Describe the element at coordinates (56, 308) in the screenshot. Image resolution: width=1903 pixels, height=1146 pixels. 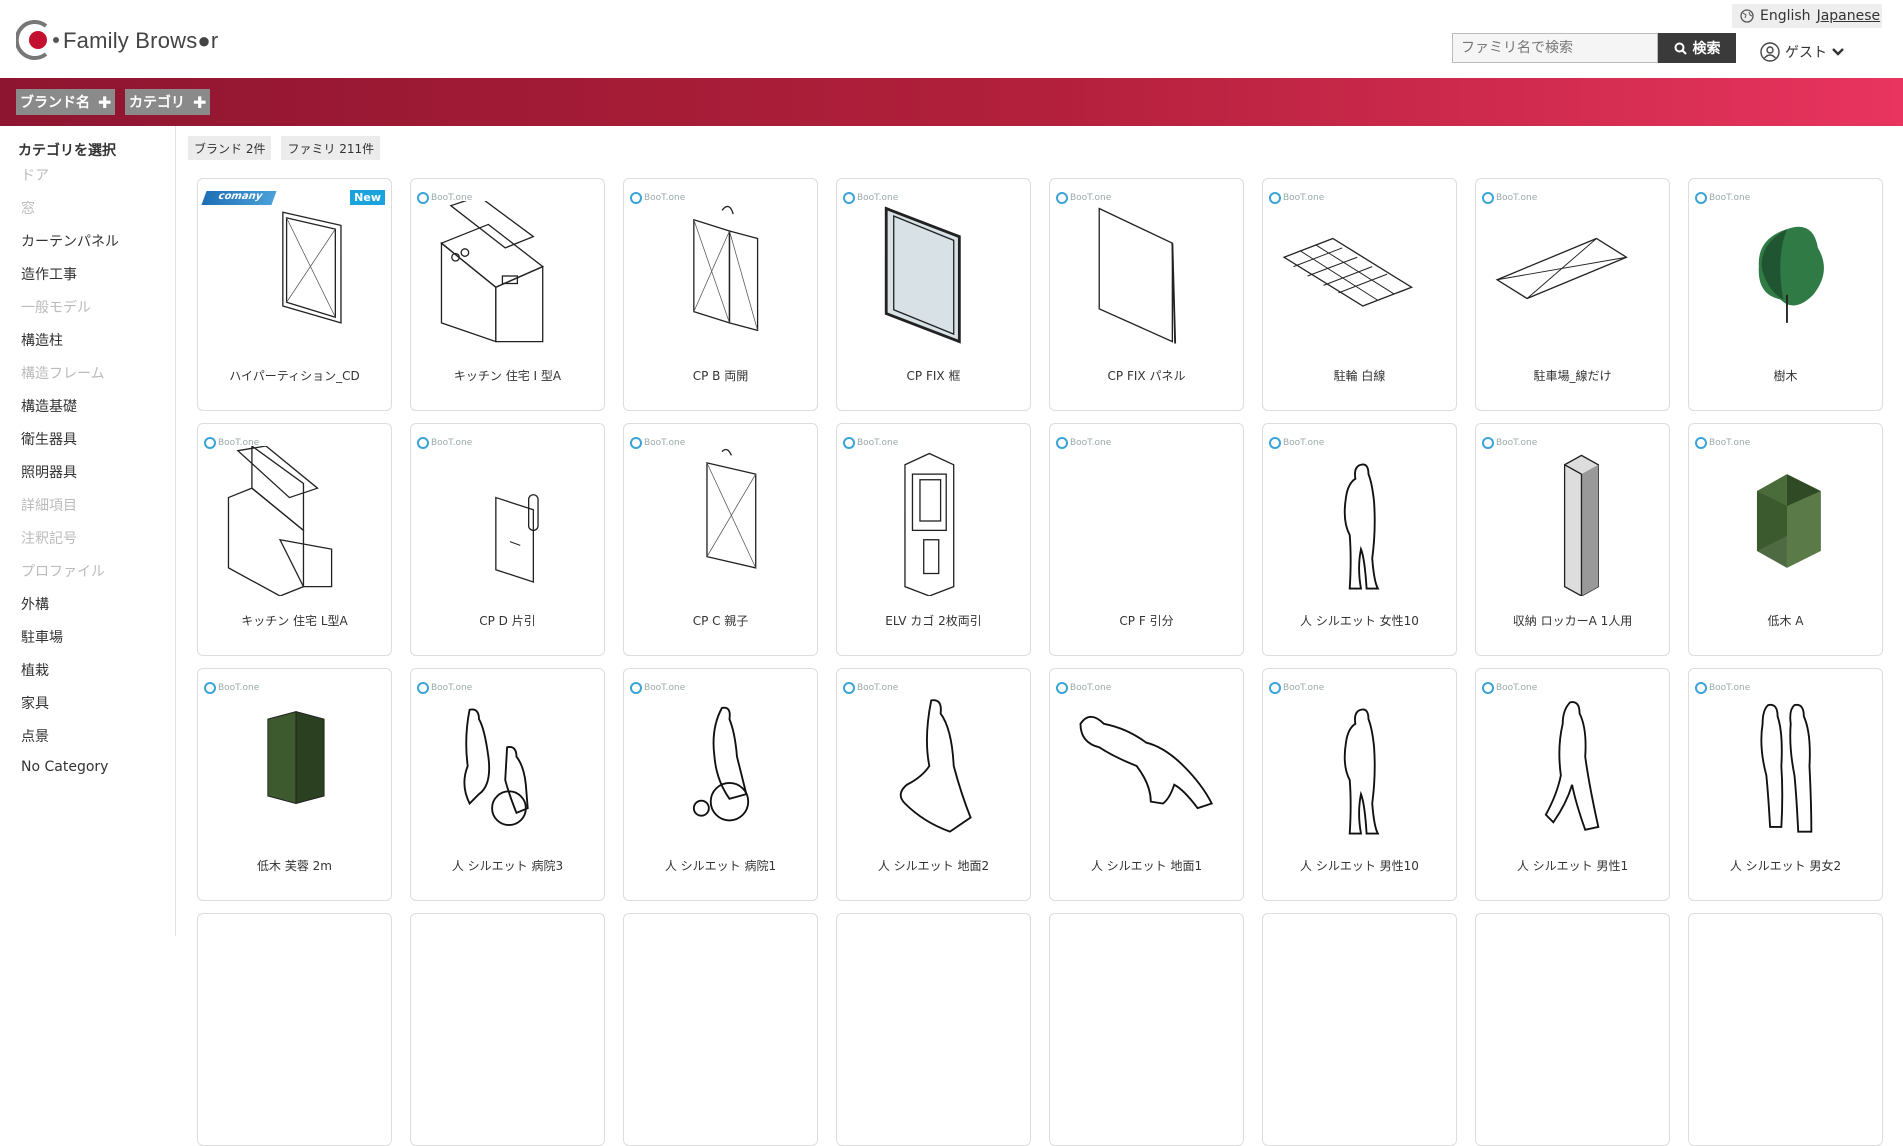
I see `sidebar-item-category: 一般モデル` at that location.